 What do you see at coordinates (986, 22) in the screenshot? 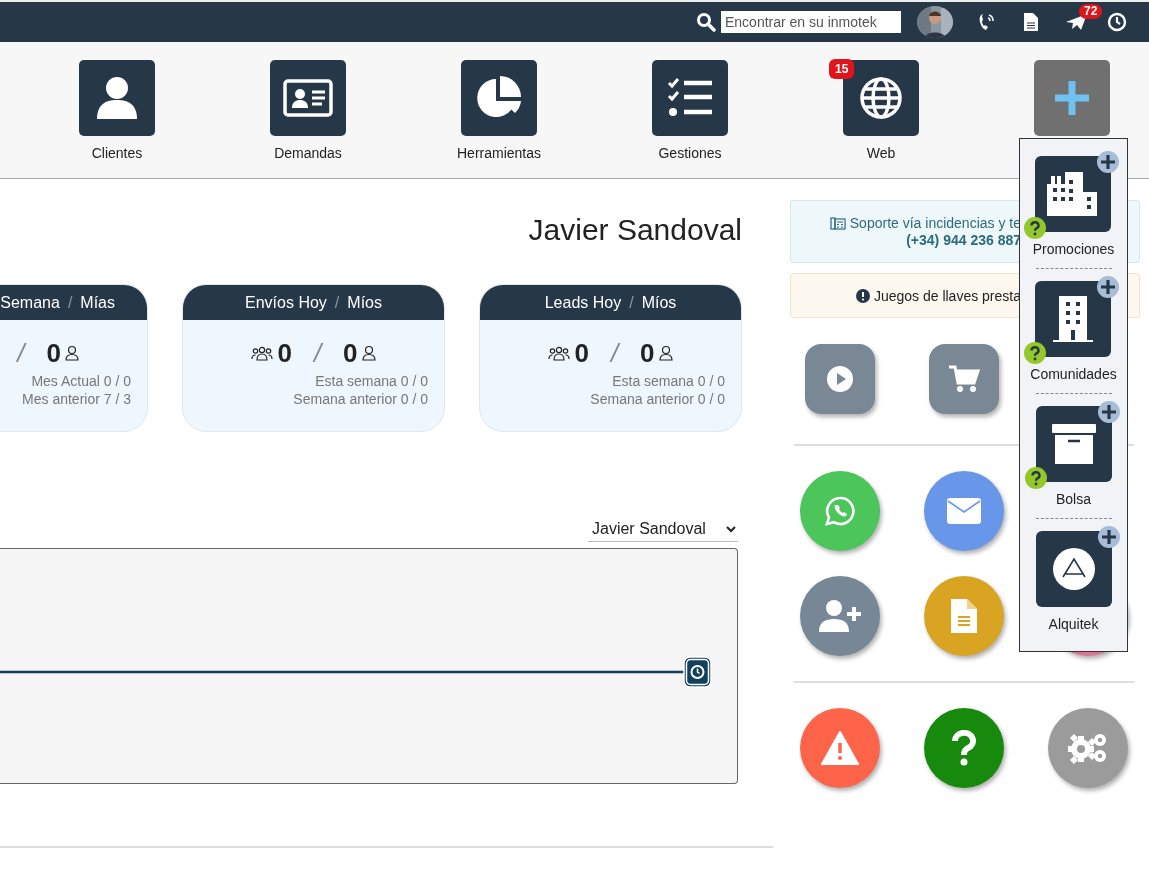
I see `phone-icon` at bounding box center [986, 22].